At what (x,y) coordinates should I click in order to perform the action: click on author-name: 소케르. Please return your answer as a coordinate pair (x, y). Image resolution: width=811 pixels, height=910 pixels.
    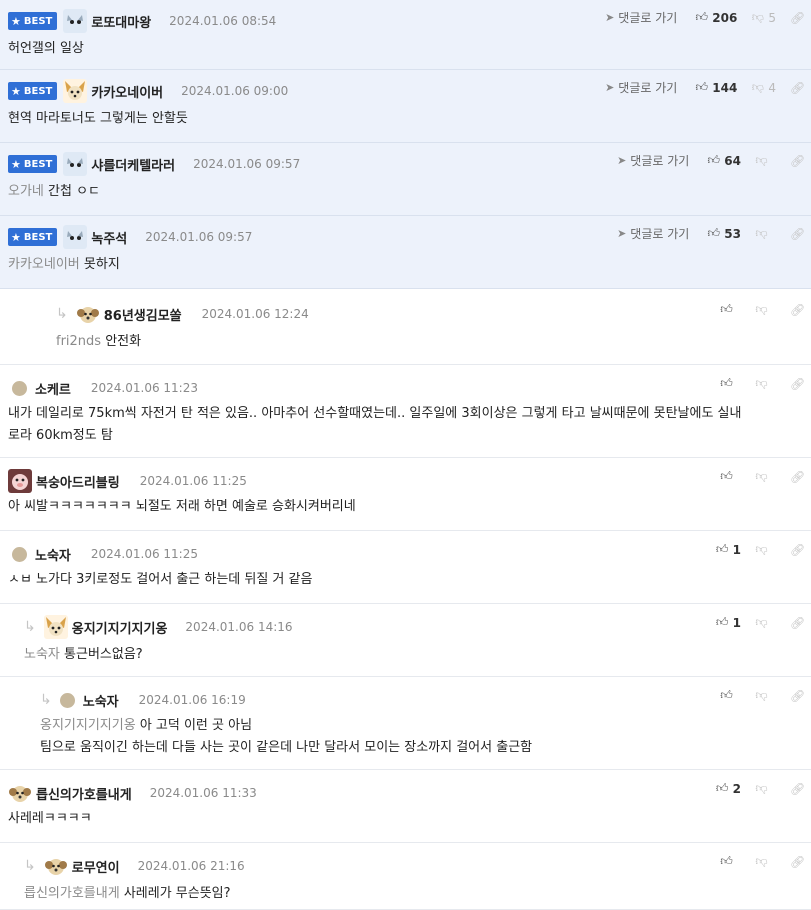
    Looking at the image, I should click on (53, 388).